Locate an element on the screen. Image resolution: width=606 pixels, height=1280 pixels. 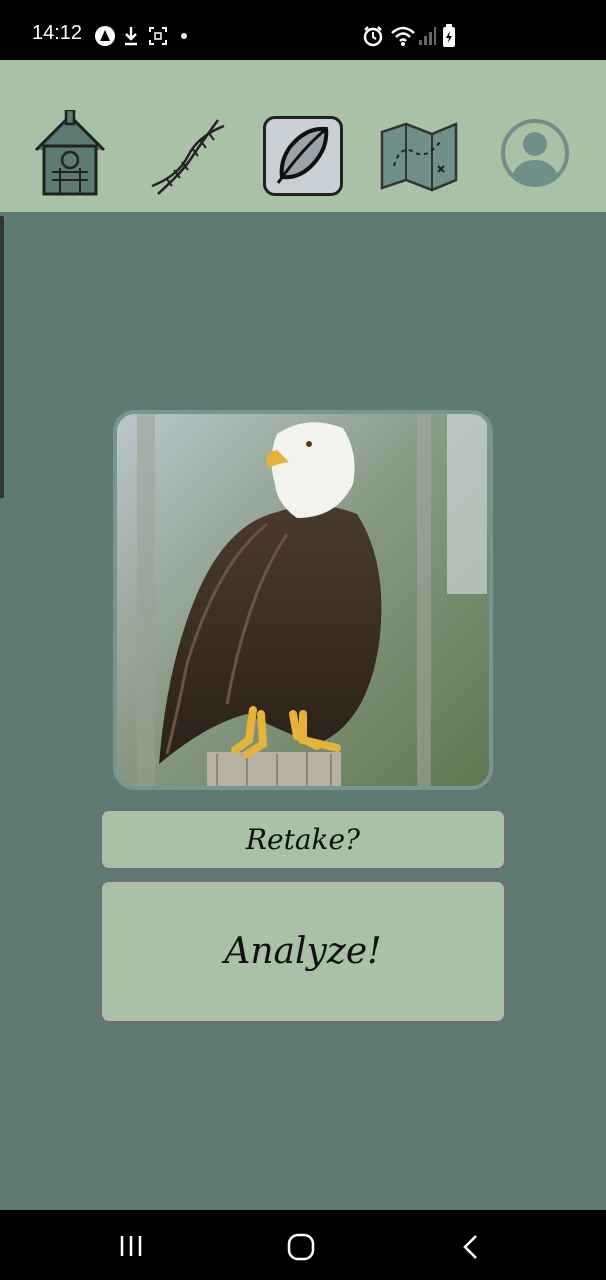
profile-icon is located at coordinates (535, 153).